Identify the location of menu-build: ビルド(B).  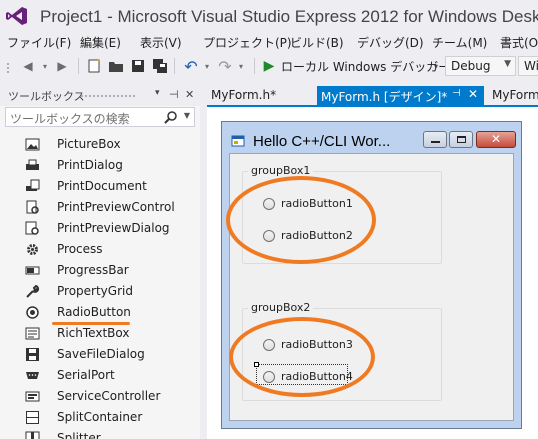
(317, 42).